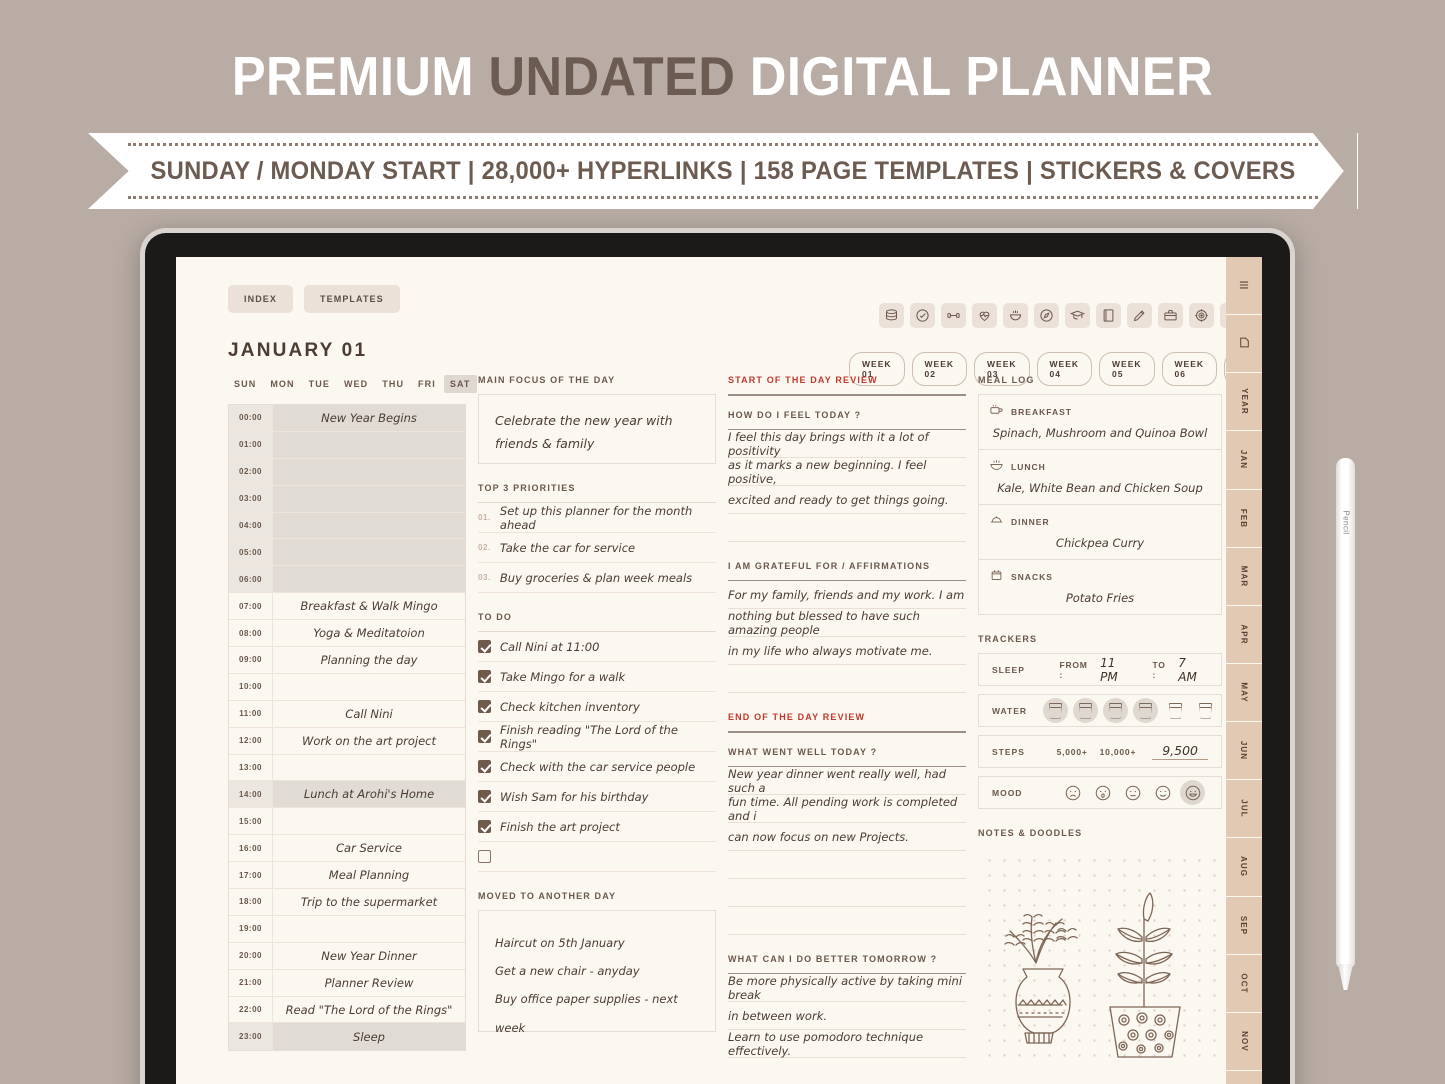  Describe the element at coordinates (245, 384) in the screenshot. I see `weekday-sun: SUN` at that location.